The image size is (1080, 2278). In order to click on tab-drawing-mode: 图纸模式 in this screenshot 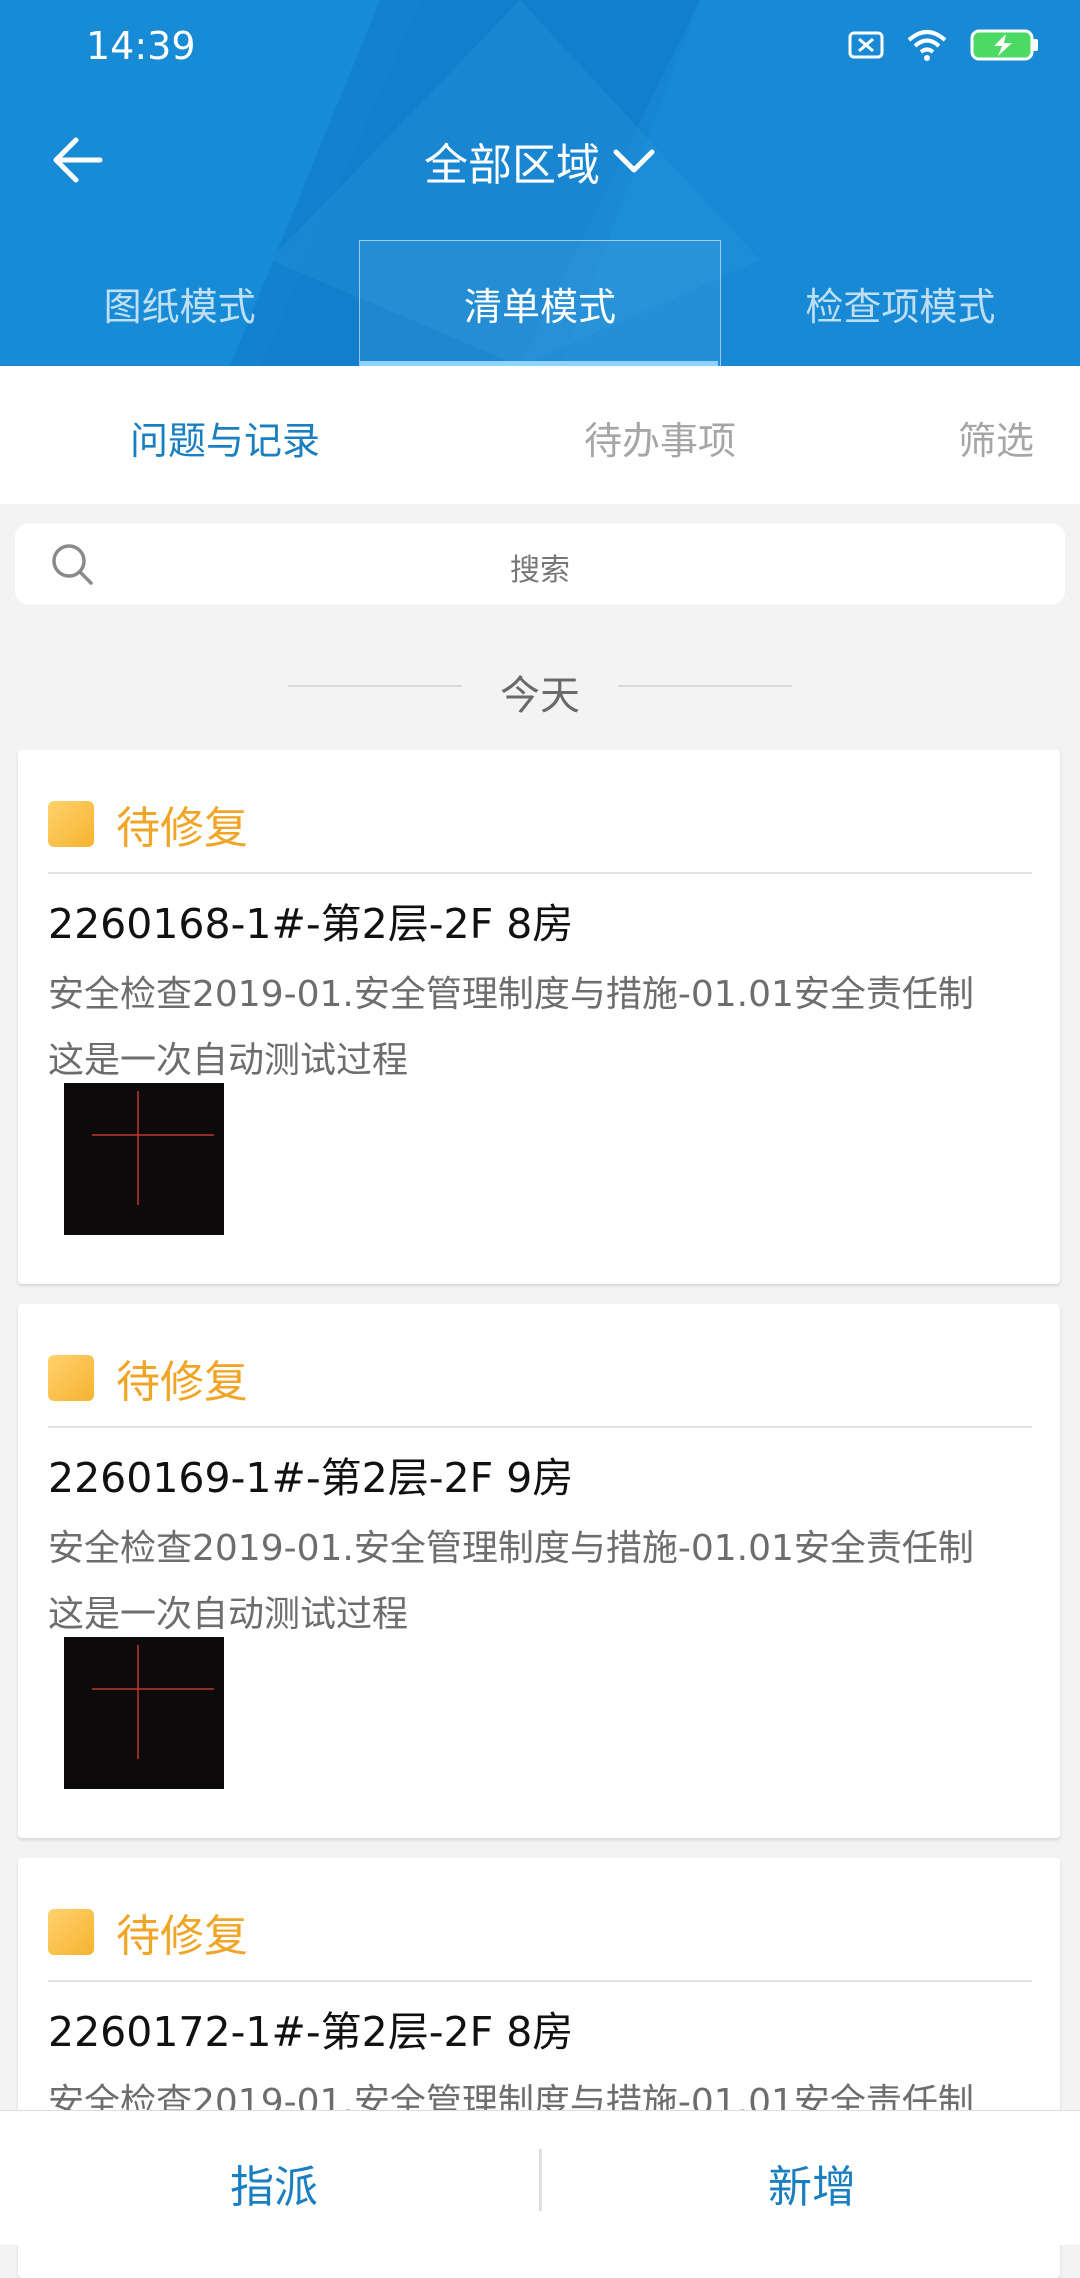, I will do `click(179, 303)`.